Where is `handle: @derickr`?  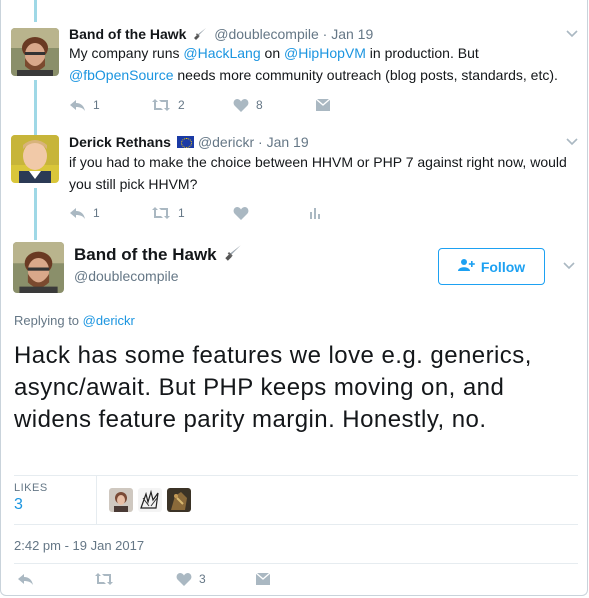 handle: @derickr is located at coordinates (226, 142).